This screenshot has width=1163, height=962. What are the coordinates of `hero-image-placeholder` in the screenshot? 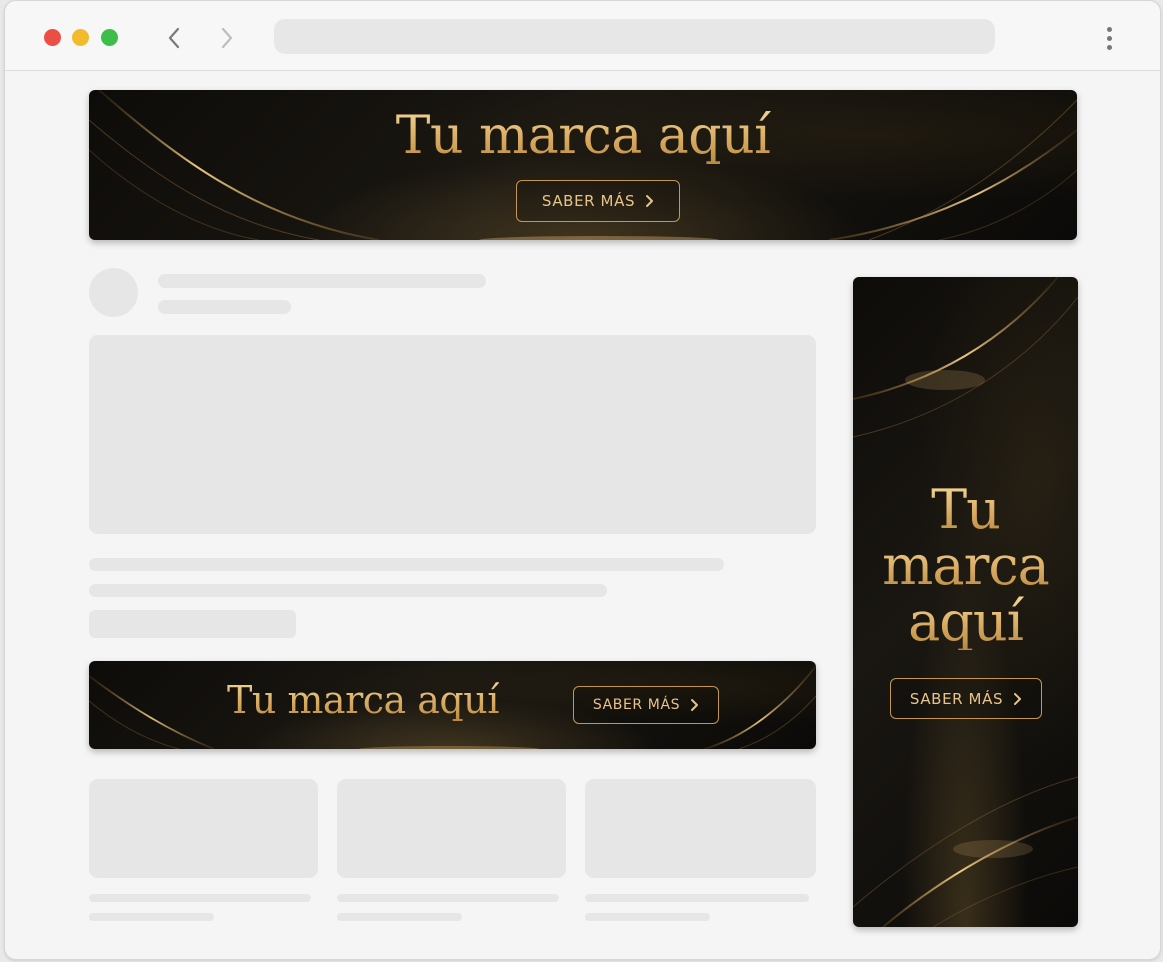 It's located at (452, 434).